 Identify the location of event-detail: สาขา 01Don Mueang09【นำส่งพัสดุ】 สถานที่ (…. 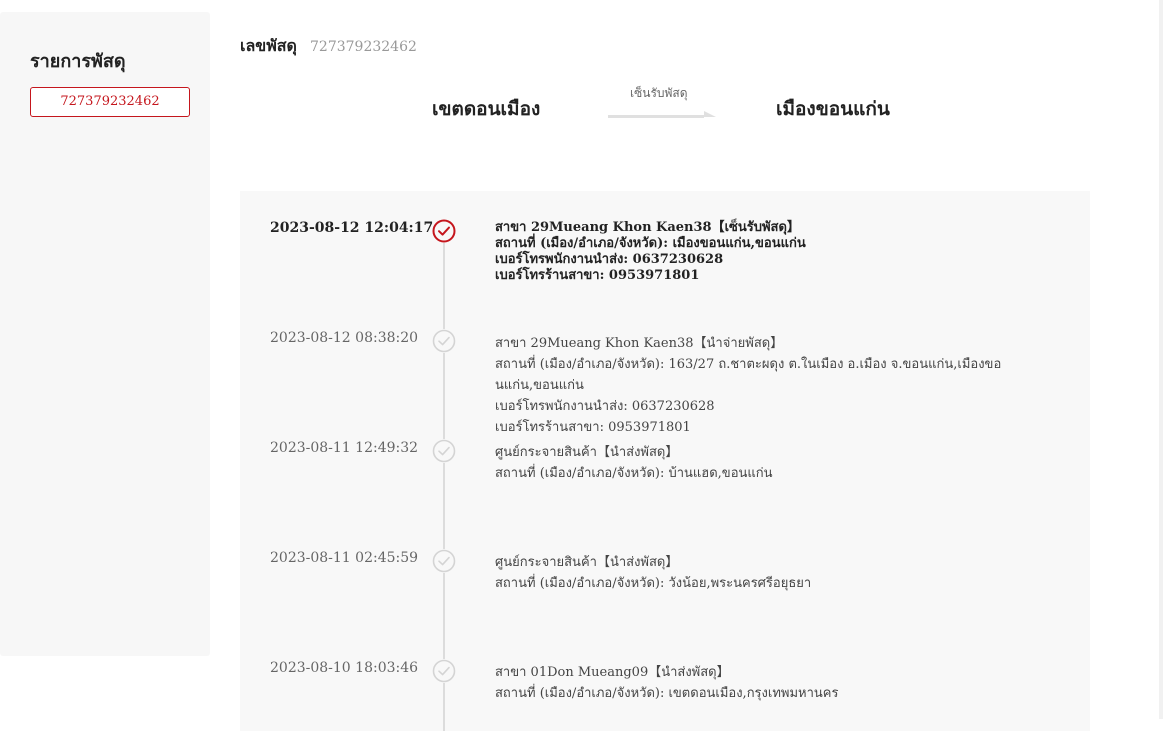
(750, 683).